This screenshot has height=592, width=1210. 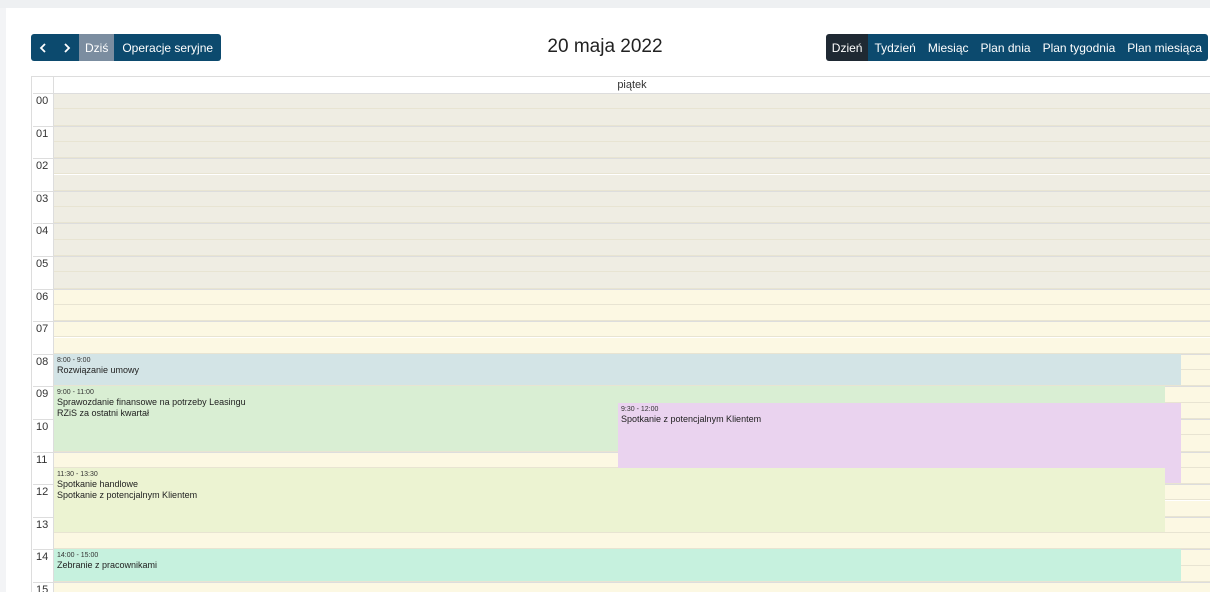 What do you see at coordinates (42, 231) in the screenshot?
I see `hour-label: 04` at bounding box center [42, 231].